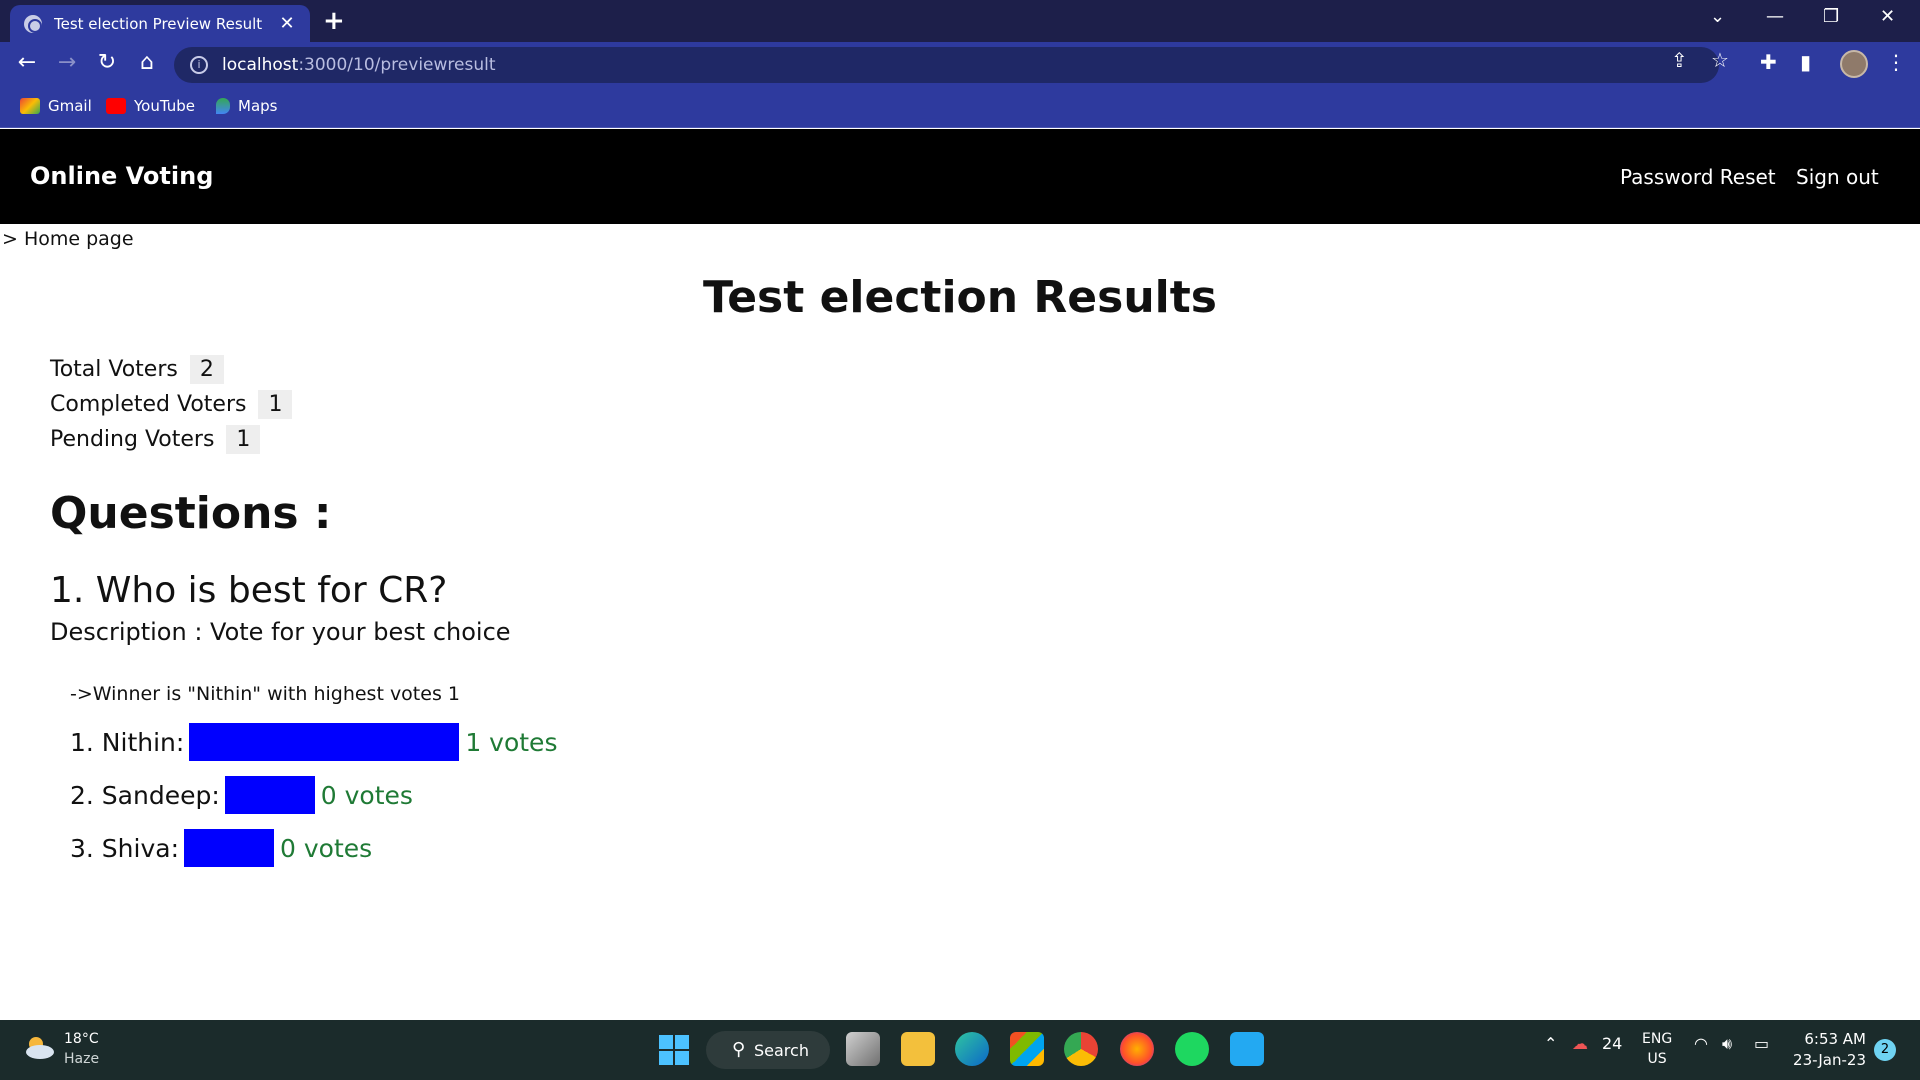  Describe the element at coordinates (1081, 1049) in the screenshot. I see `chrome-icon` at that location.